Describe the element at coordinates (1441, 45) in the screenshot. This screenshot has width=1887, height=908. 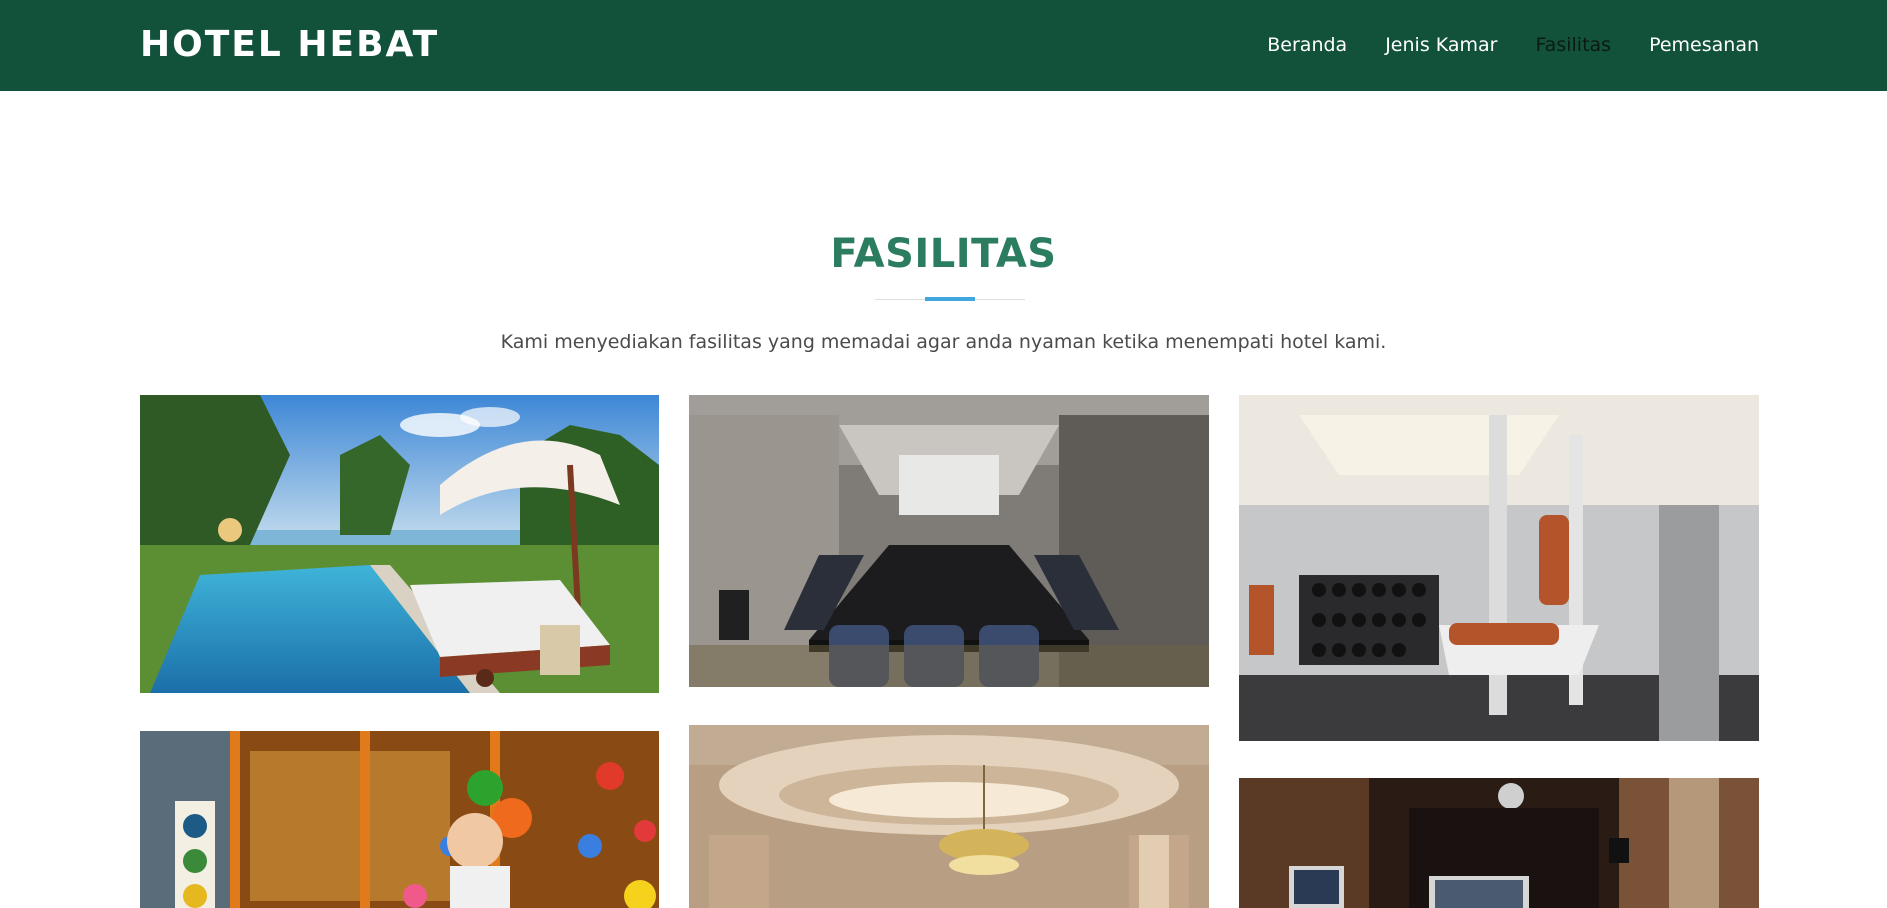
I see `nav-link-jenis-kamar: Jenis Kamar` at that location.